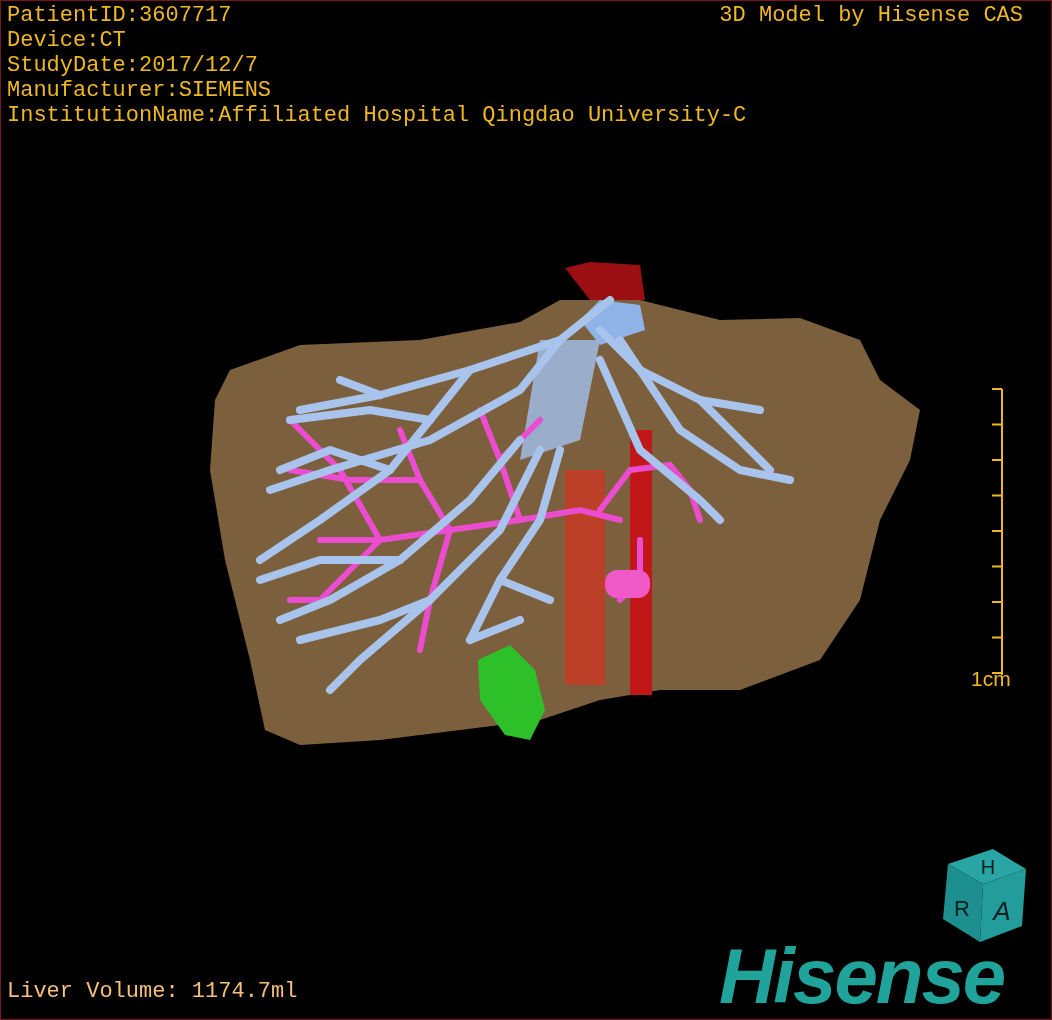 This screenshot has width=1052, height=1020. What do you see at coordinates (862, 976) in the screenshot?
I see `brand-logo: Hisense` at bounding box center [862, 976].